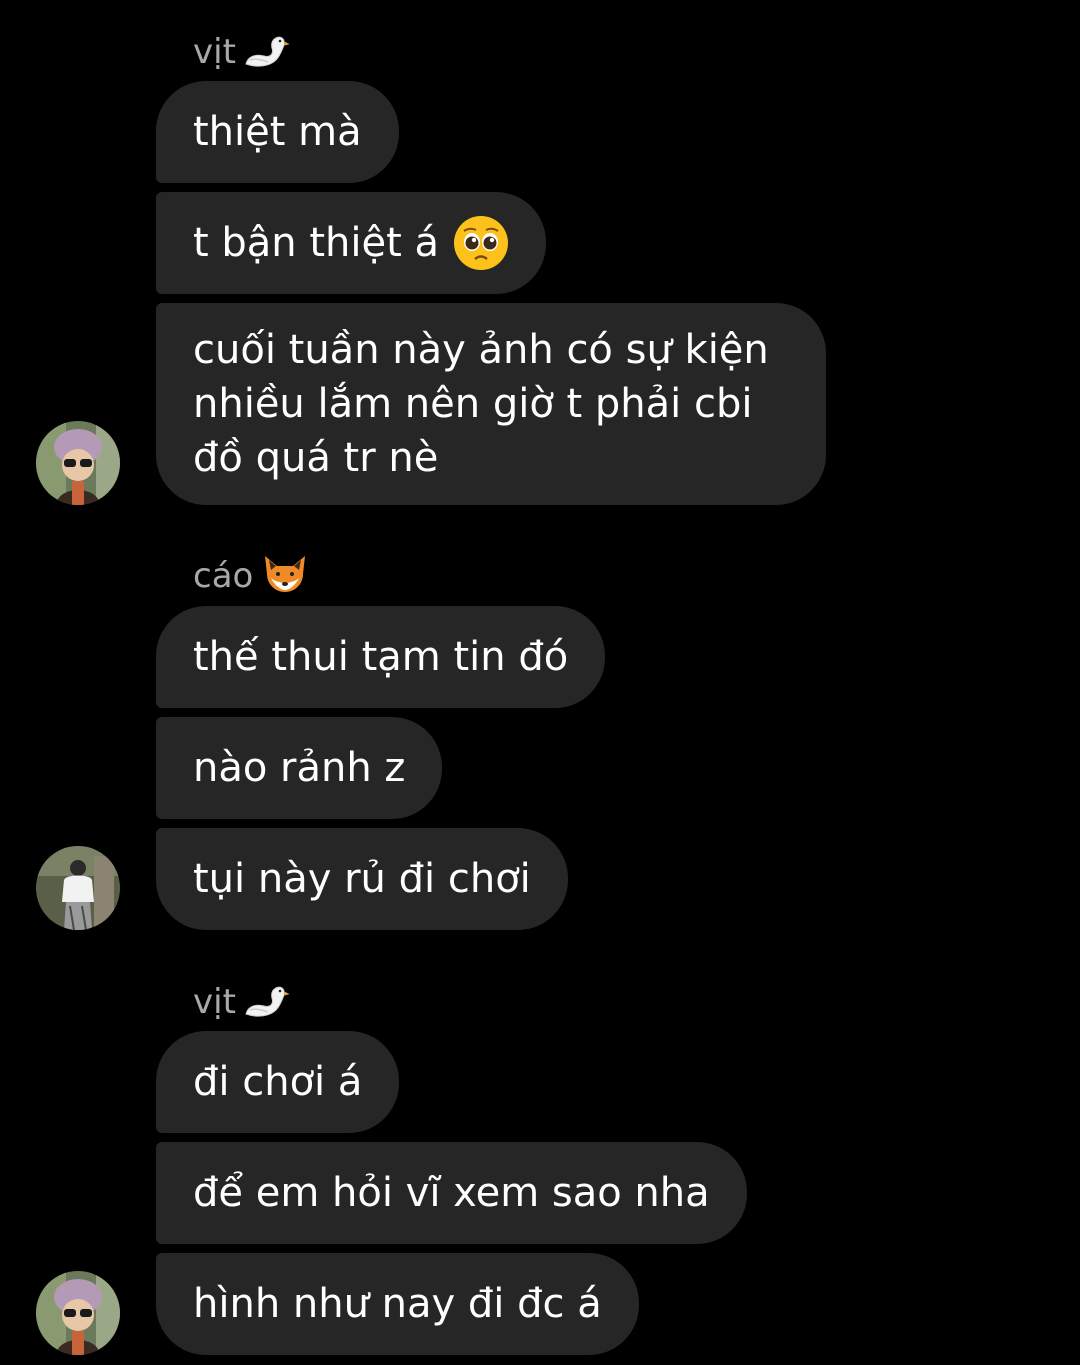 Image resolution: width=1080 pixels, height=1365 pixels. I want to click on sender-label-vit-1: vịt, so click(243, 52).